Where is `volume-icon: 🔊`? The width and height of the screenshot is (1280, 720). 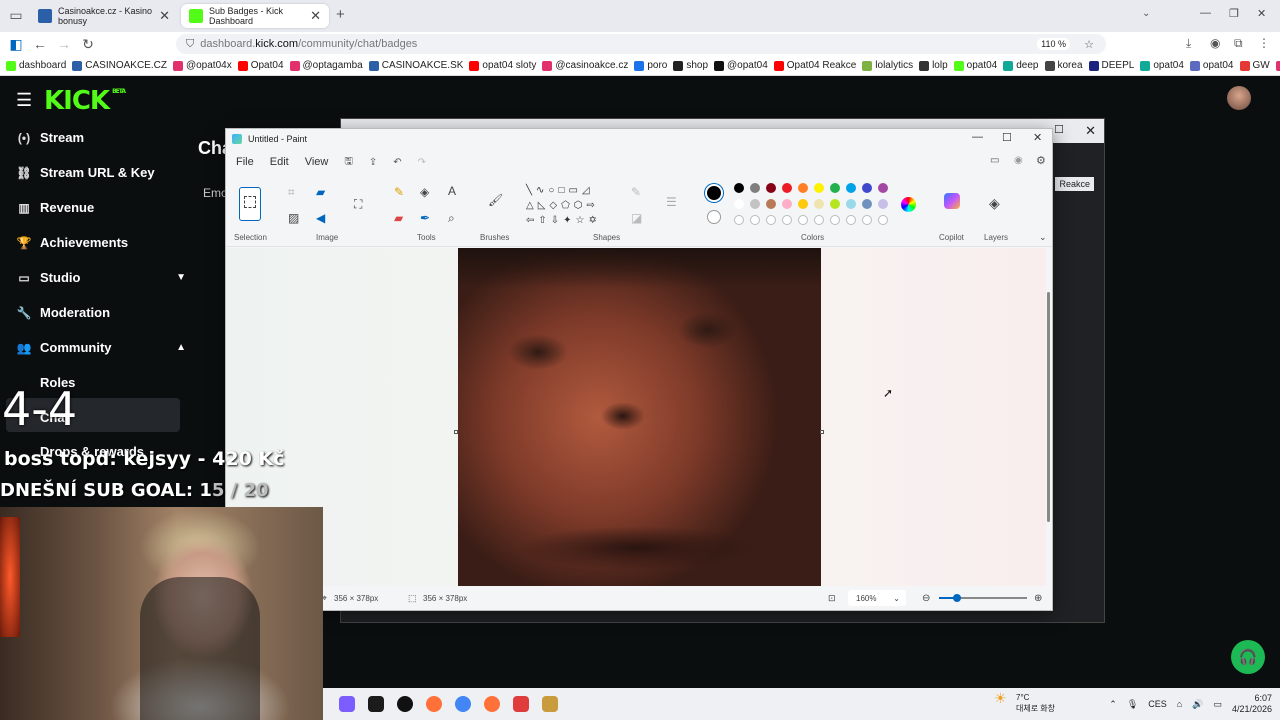 volume-icon: 🔊 is located at coordinates (1197, 704).